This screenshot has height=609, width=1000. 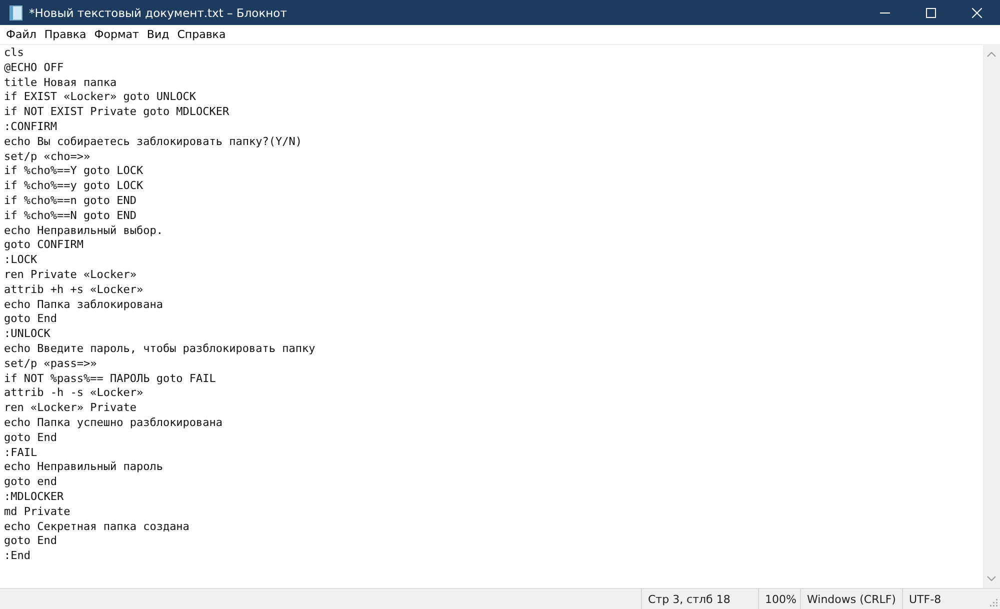 I want to click on menu-item: Файл, so click(x=21, y=34).